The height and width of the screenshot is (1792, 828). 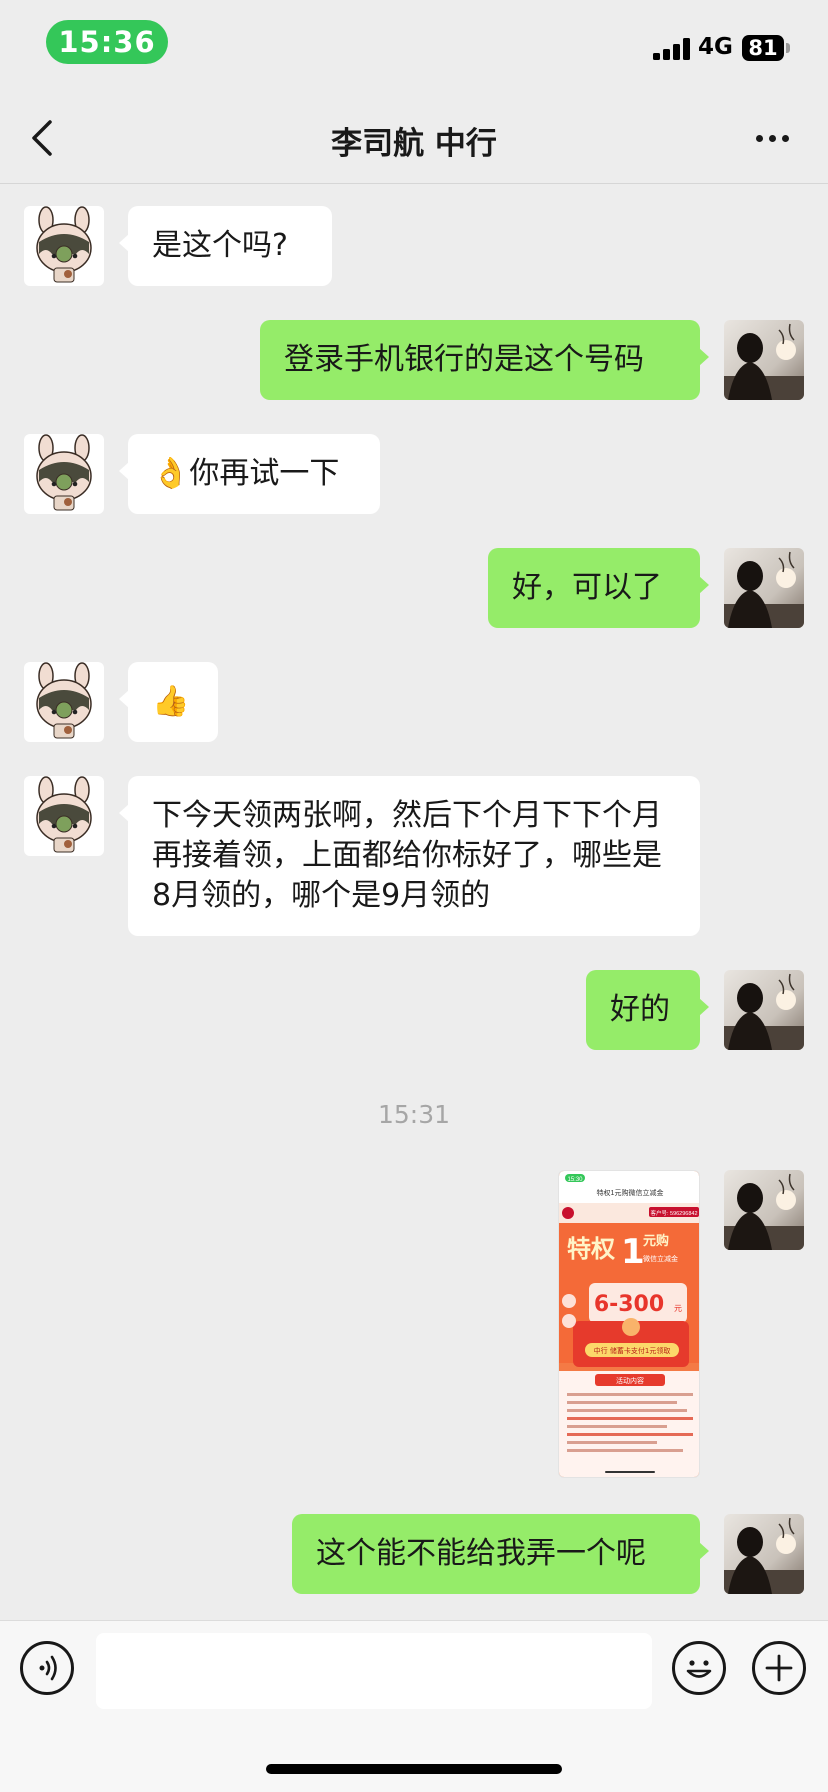 What do you see at coordinates (715, 47) in the screenshot?
I see `network-type: 4G` at bounding box center [715, 47].